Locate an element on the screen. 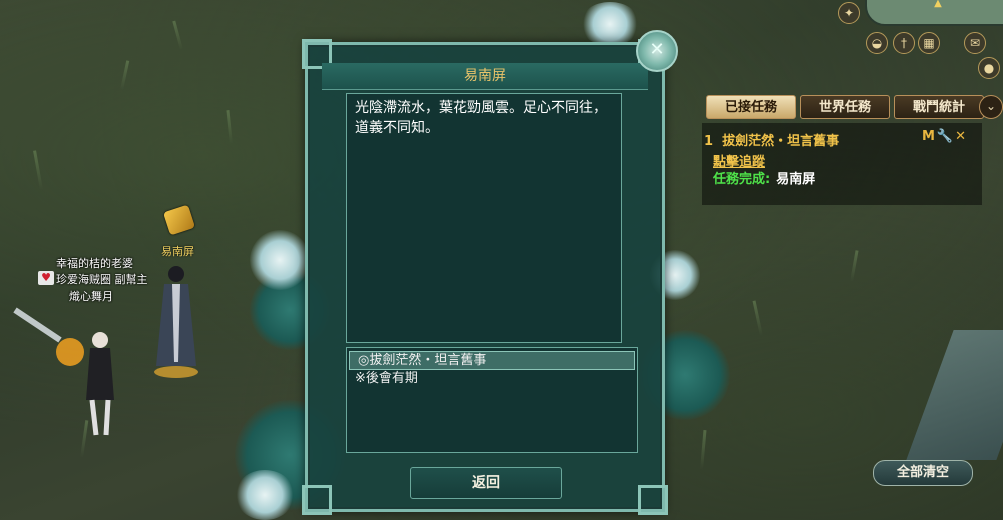 The image size is (1003, 520). player-guild: 珍爱海贼圈 副幫主 is located at coordinates (102, 279).